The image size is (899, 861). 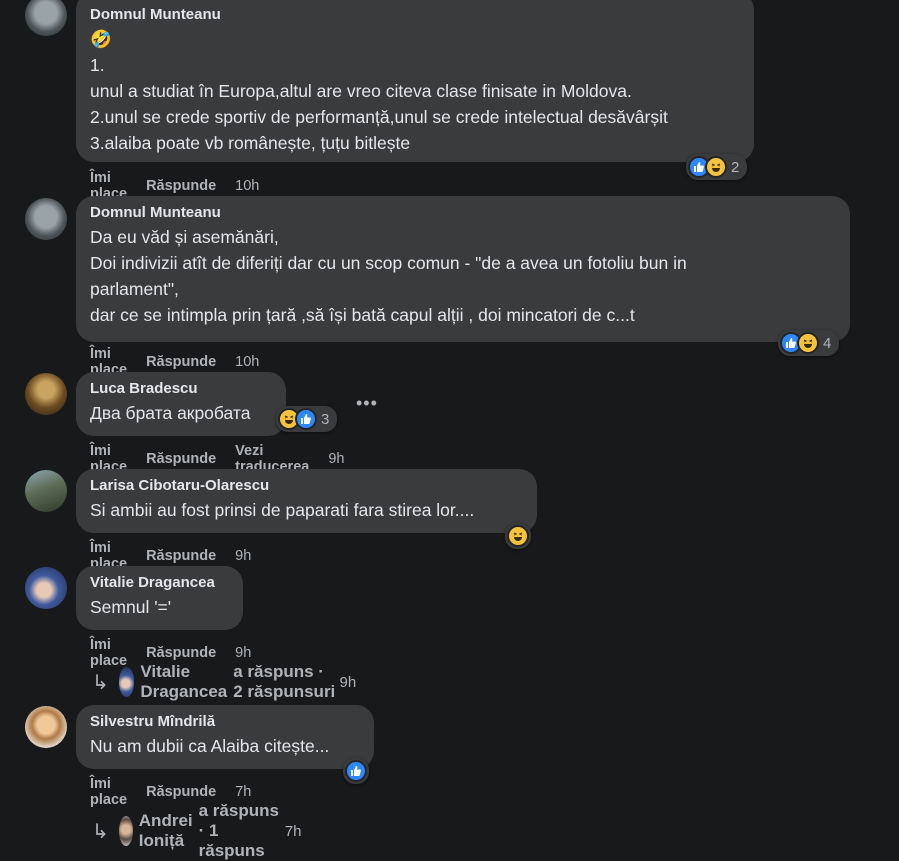 I want to click on reply-summary: a răspuns · 2 răspunsuri, so click(x=284, y=681).